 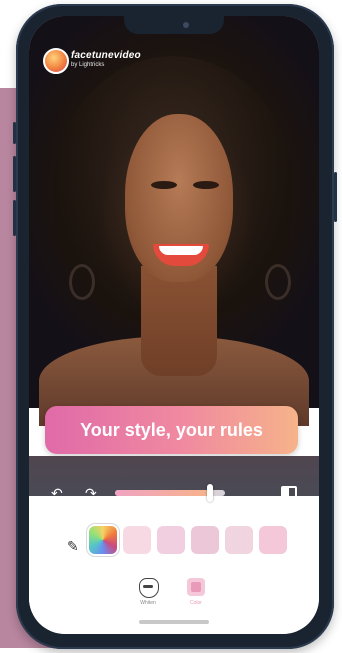 What do you see at coordinates (196, 603) in the screenshot?
I see `tab-color-label: Color` at bounding box center [196, 603].